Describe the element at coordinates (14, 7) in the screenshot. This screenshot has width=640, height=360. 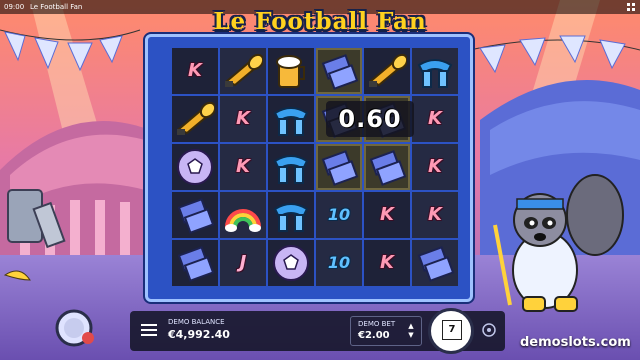
I see `clock: 09:00` at that location.